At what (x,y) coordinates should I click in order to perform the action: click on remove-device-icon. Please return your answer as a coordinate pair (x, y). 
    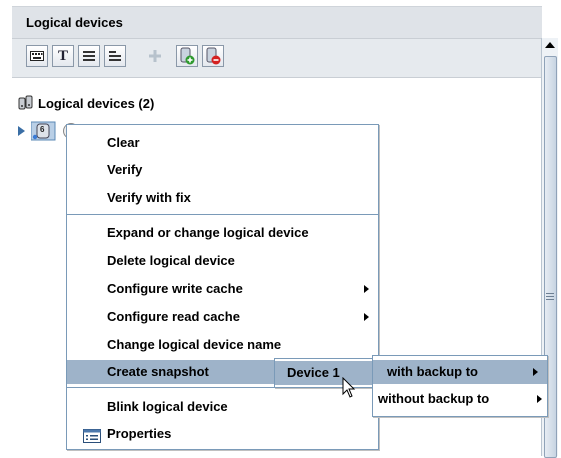
    Looking at the image, I should click on (213, 56).